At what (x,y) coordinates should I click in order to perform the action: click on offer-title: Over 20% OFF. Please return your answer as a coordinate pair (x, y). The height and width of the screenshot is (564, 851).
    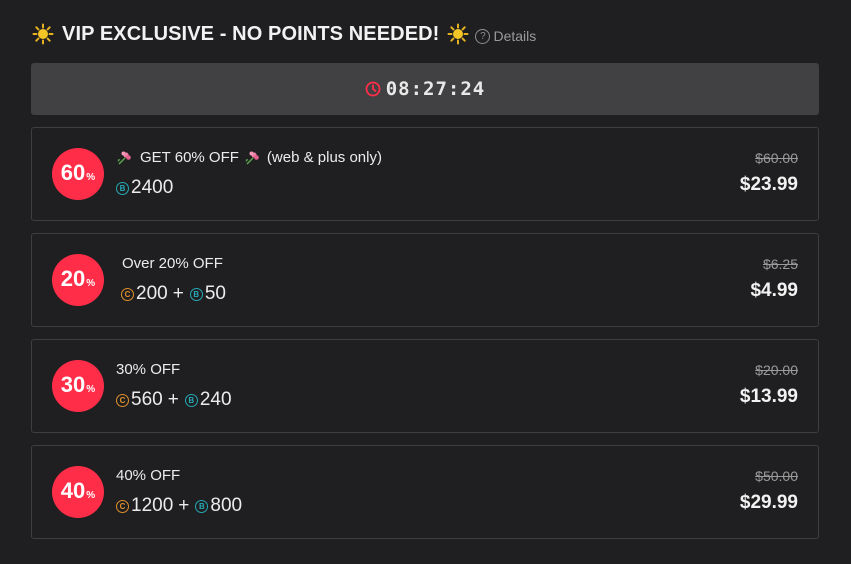
    Looking at the image, I should click on (172, 263).